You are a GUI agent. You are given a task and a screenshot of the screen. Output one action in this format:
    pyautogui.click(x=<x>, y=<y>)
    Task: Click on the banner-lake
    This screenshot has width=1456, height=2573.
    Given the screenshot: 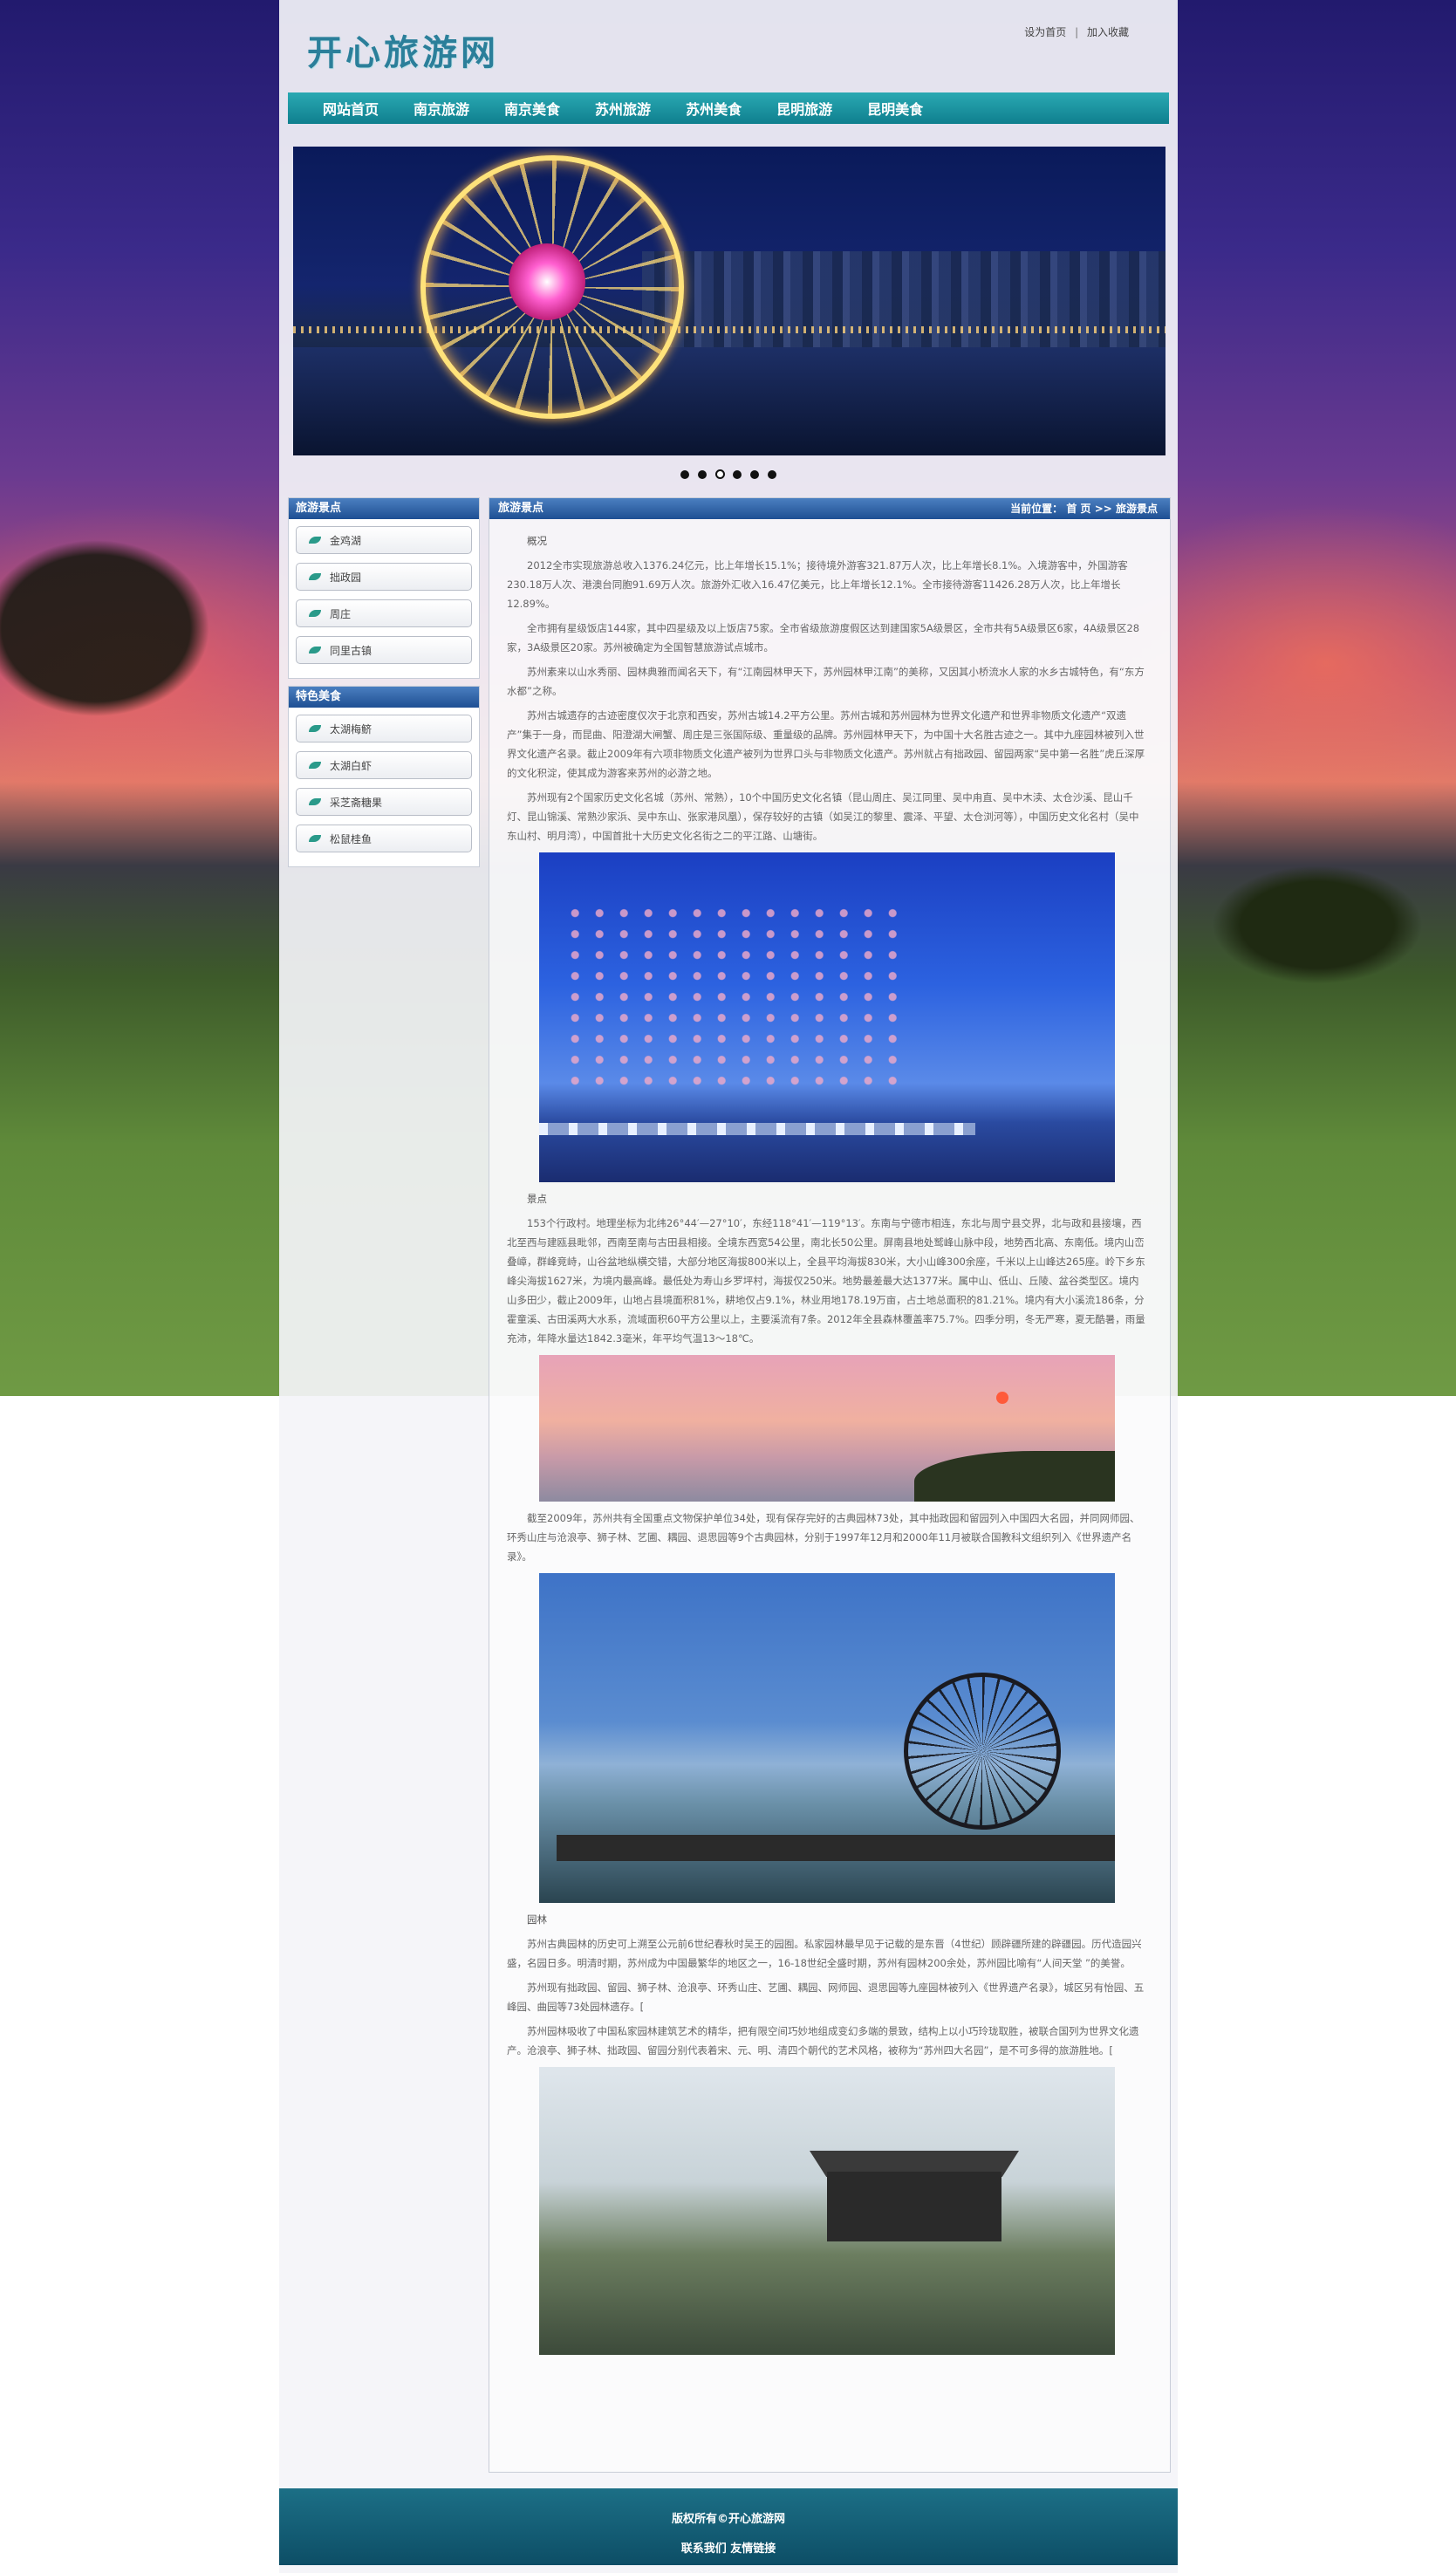 What is the action you would take?
    pyautogui.click(x=729, y=401)
    